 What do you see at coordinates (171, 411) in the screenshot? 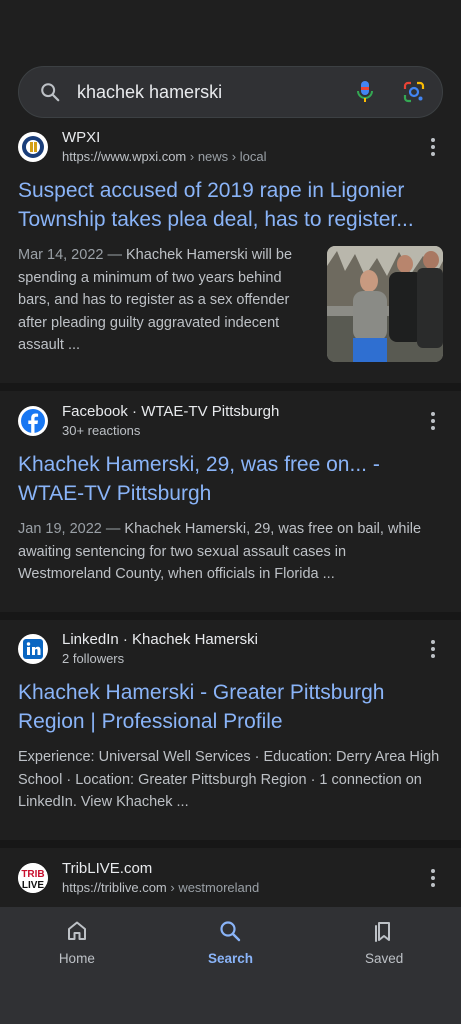
I see `source-name: Facebook · WTAE-TV Pittsburgh` at bounding box center [171, 411].